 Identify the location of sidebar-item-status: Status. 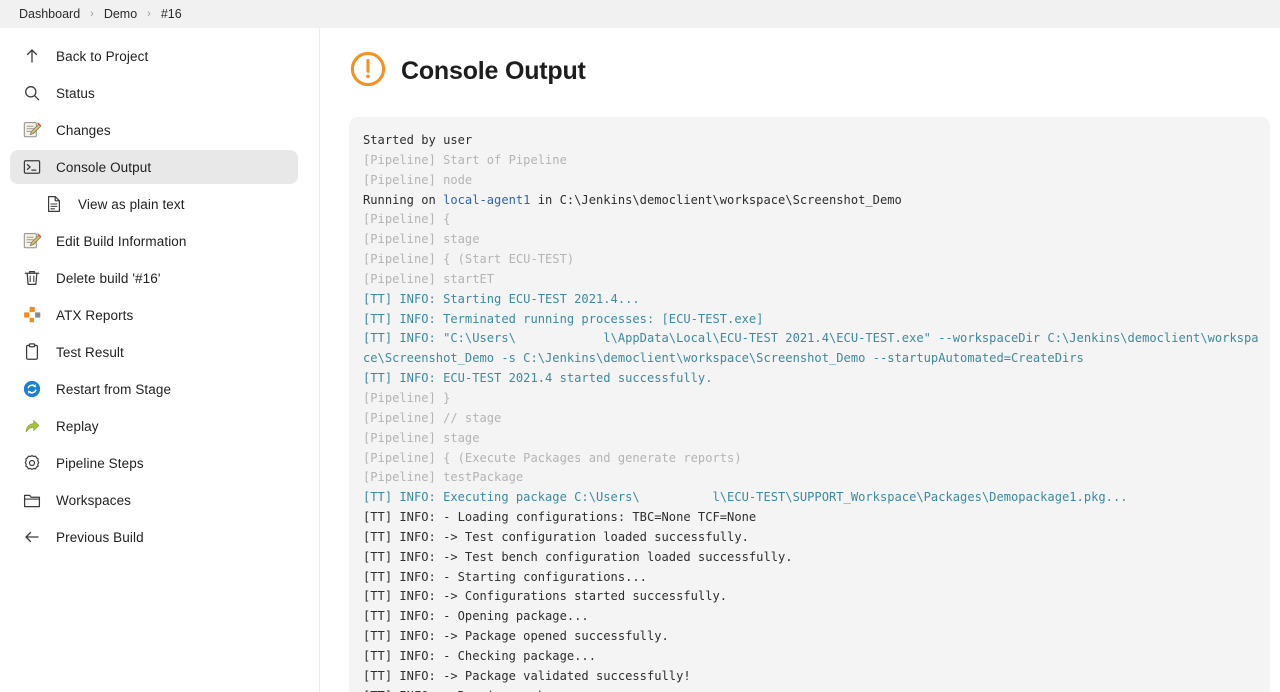
(154, 93).